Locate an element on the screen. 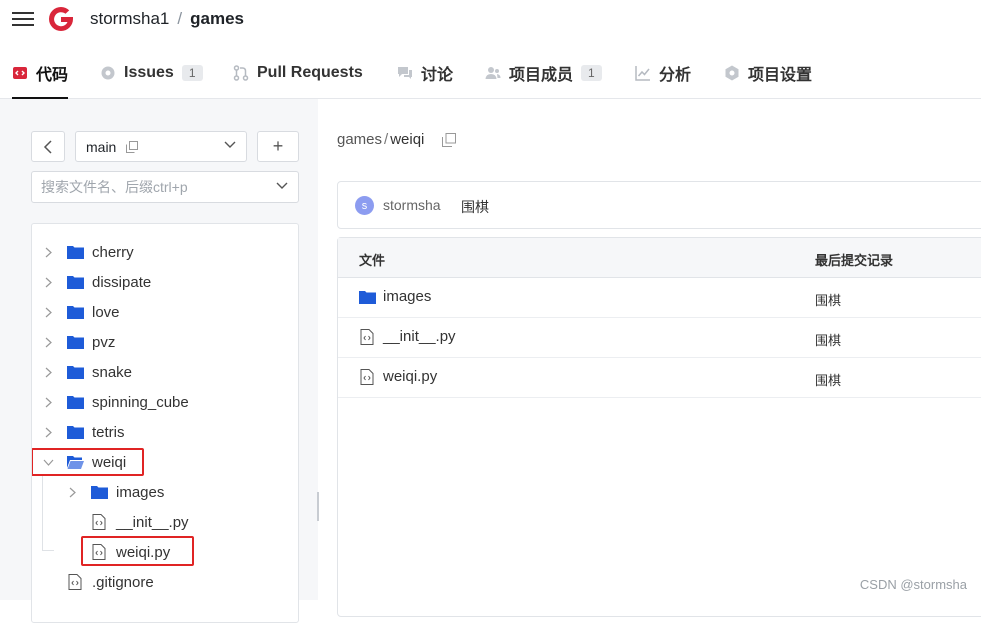  file-link-weiqi-py: weiqi.py is located at coordinates (397, 376).